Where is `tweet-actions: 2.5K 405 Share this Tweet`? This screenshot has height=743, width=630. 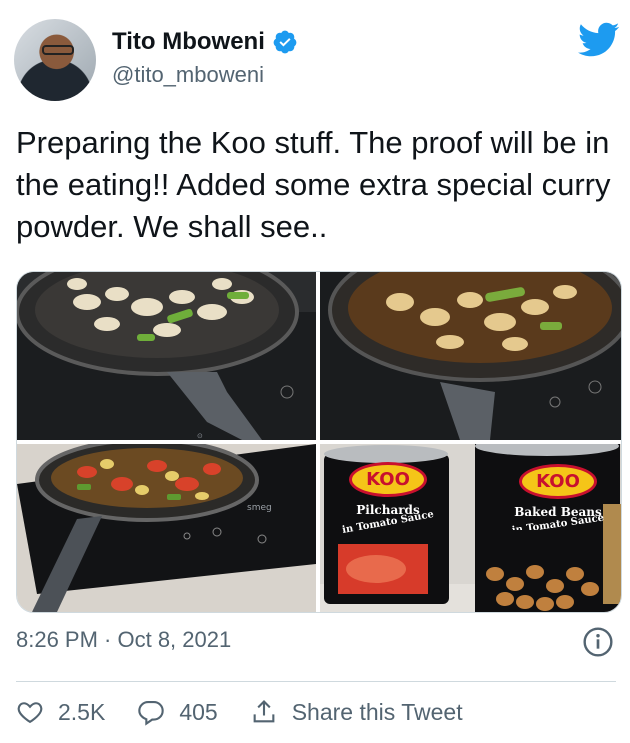 tweet-actions: 2.5K 405 Share this Tweet is located at coordinates (255, 712).